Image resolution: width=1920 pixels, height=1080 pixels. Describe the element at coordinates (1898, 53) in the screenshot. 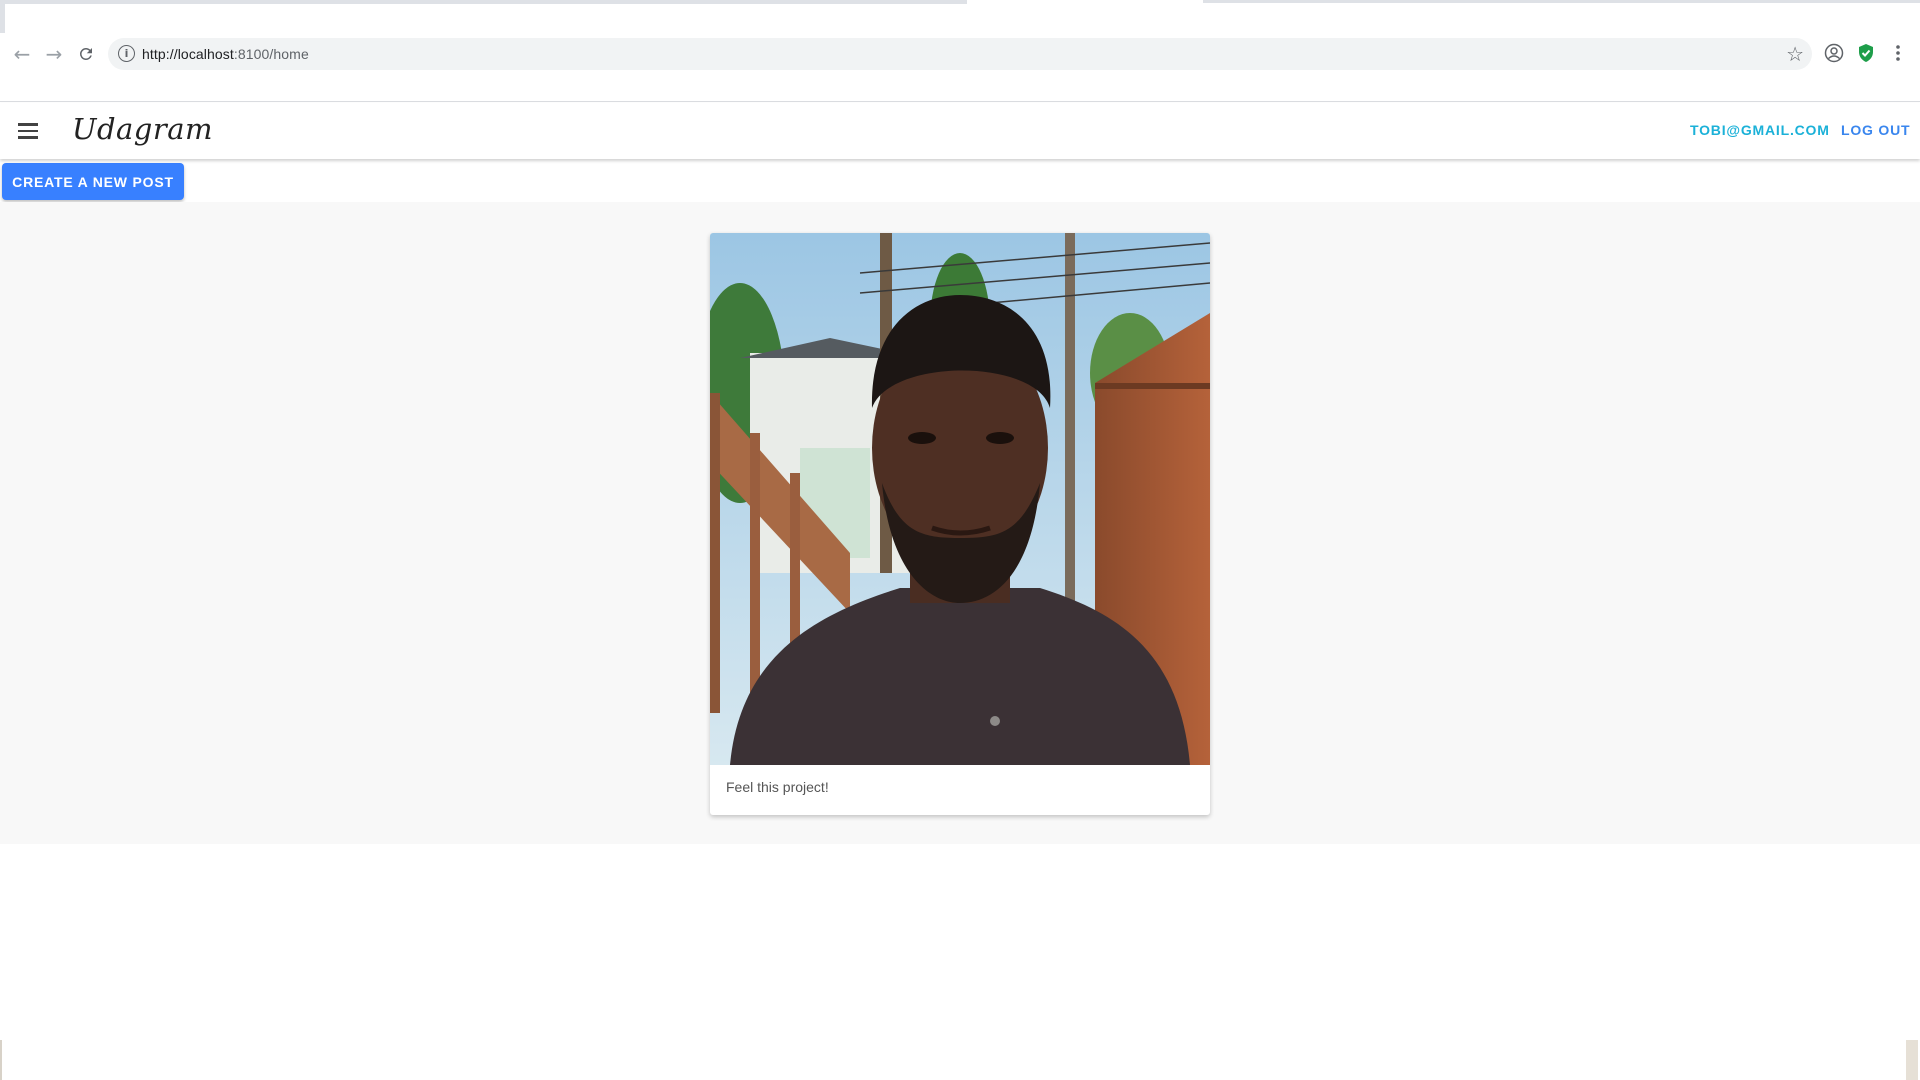

I see `kebab-menu-icon` at that location.